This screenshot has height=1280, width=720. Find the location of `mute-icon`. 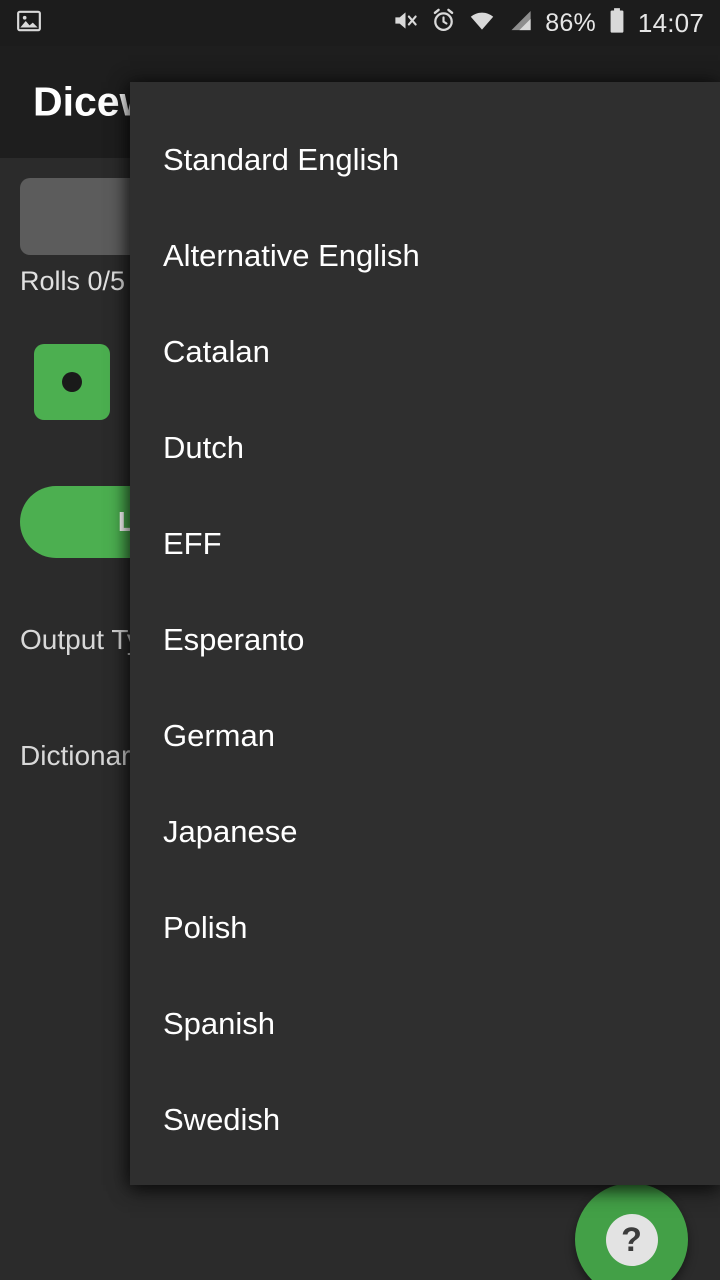

mute-icon is located at coordinates (405, 23).